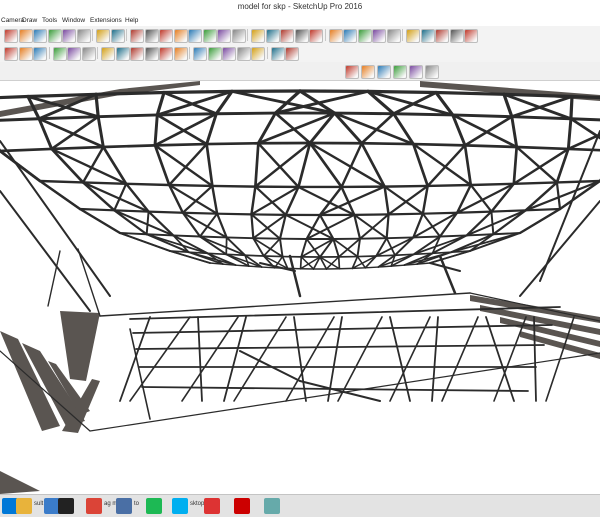 The width and height of the screenshot is (600, 517). I want to click on component-icon, so click(442, 36).